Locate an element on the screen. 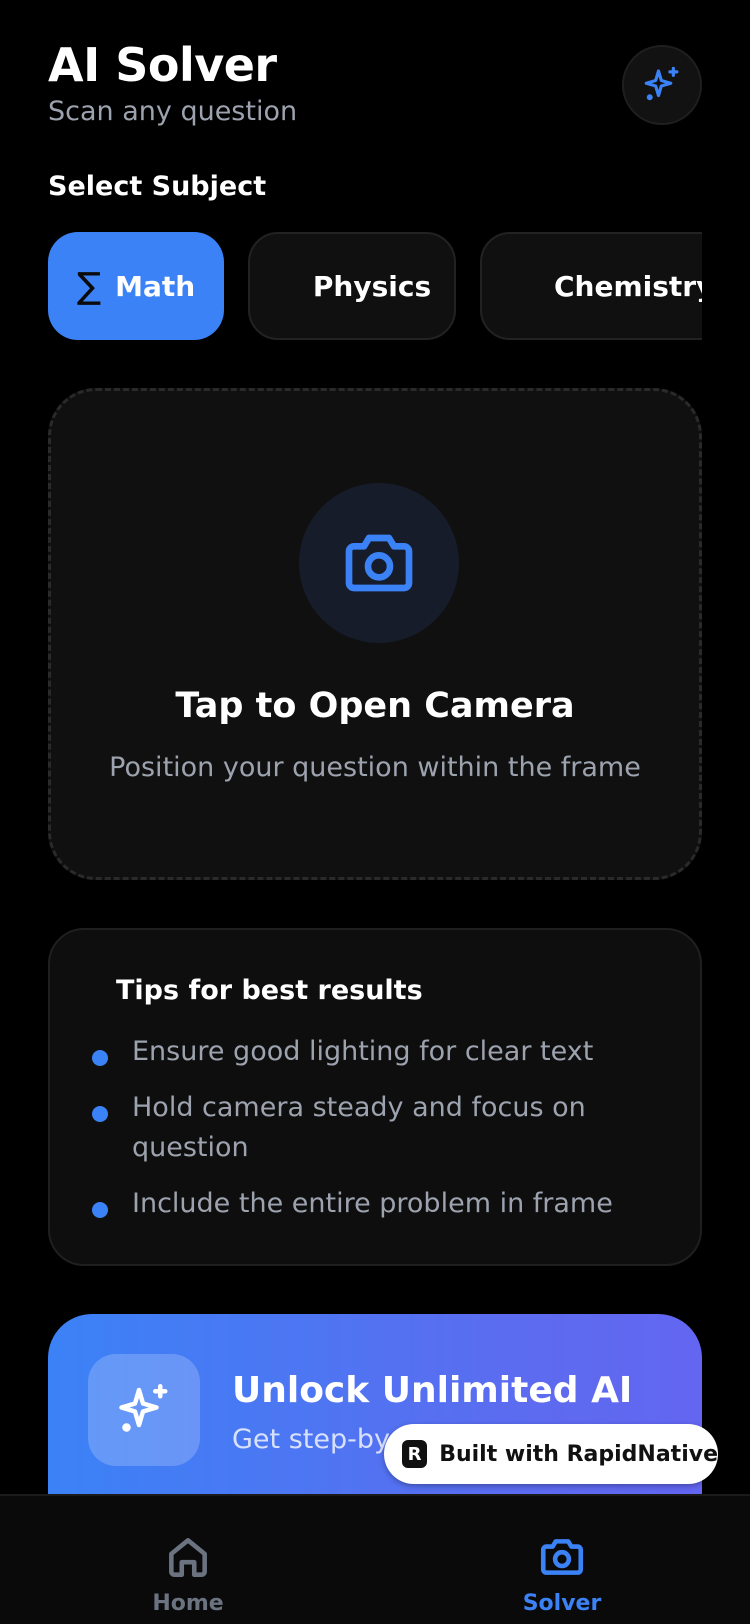 The image size is (750, 1624). subject-chip-label: Physics is located at coordinates (372, 286).